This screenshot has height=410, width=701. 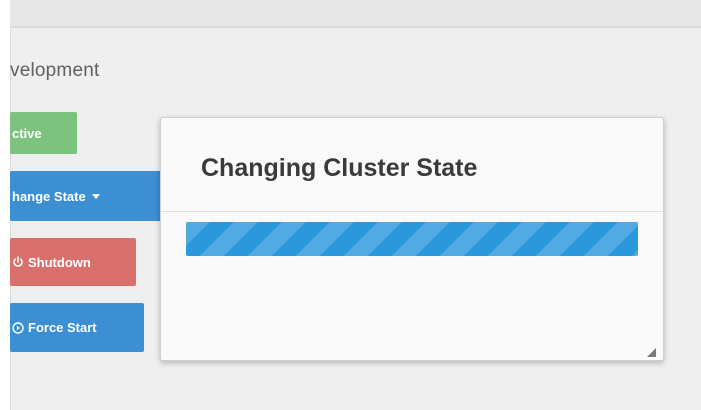 What do you see at coordinates (95, 196) in the screenshot?
I see `caret-down-icon` at bounding box center [95, 196].